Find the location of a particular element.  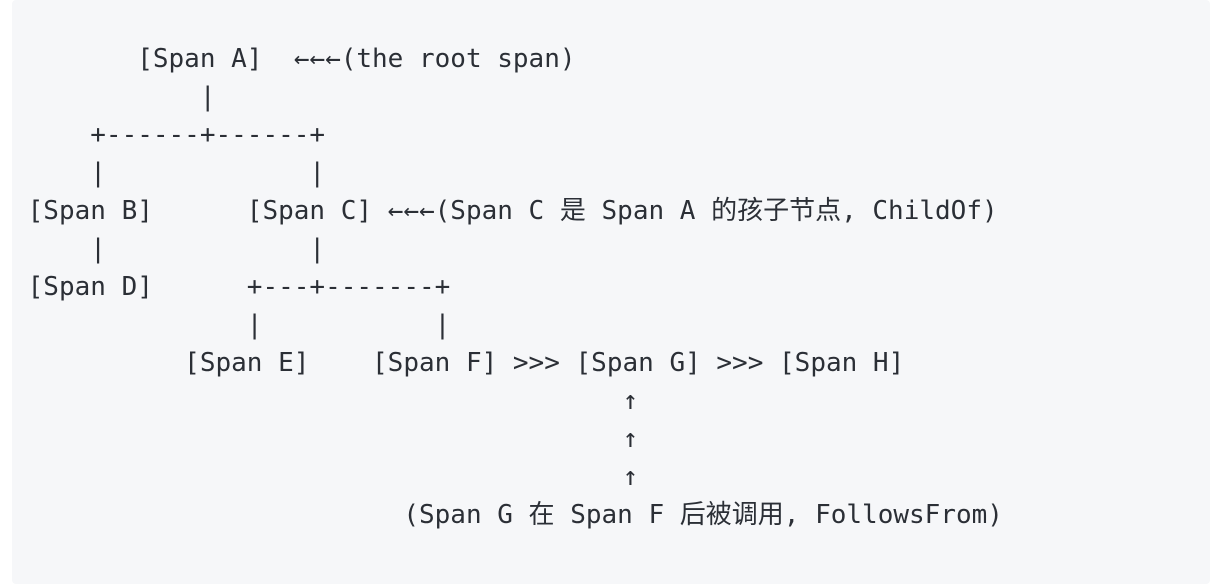

diagram-line-branch: +------+------+ is located at coordinates (169, 135).